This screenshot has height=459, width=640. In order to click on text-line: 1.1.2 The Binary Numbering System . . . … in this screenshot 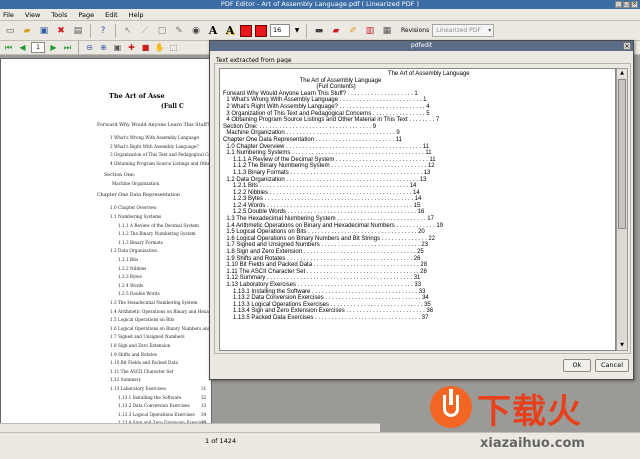, I will do `click(329, 166)`.